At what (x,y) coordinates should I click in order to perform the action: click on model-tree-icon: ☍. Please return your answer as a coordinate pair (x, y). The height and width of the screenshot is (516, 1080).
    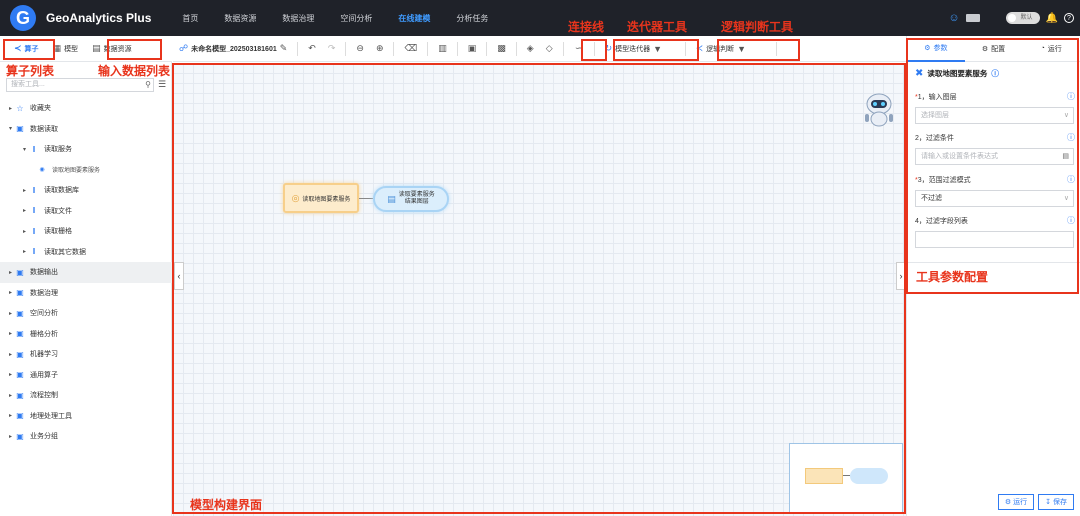
    Looking at the image, I should click on (184, 48).